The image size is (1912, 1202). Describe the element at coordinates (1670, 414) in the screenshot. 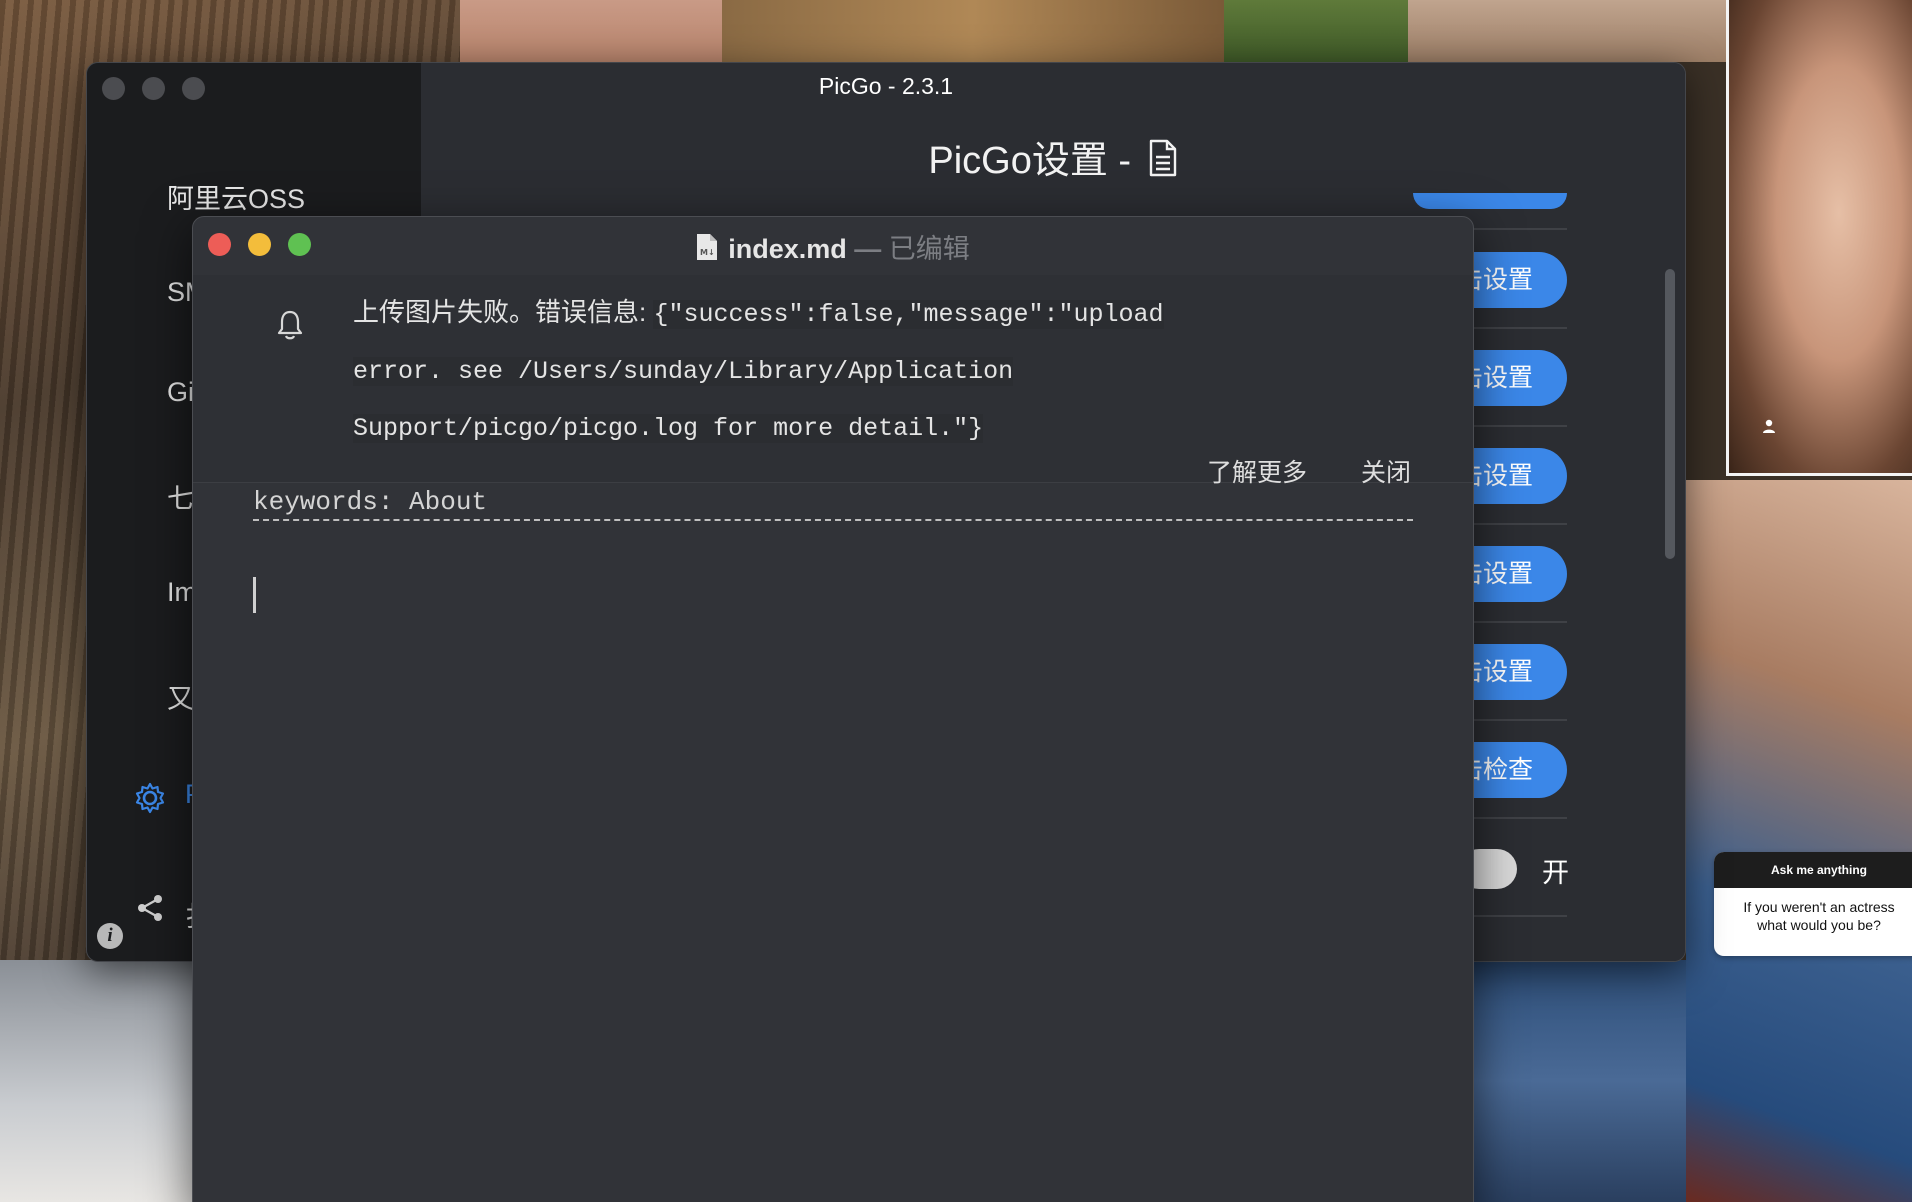

I see `scrollbar` at that location.